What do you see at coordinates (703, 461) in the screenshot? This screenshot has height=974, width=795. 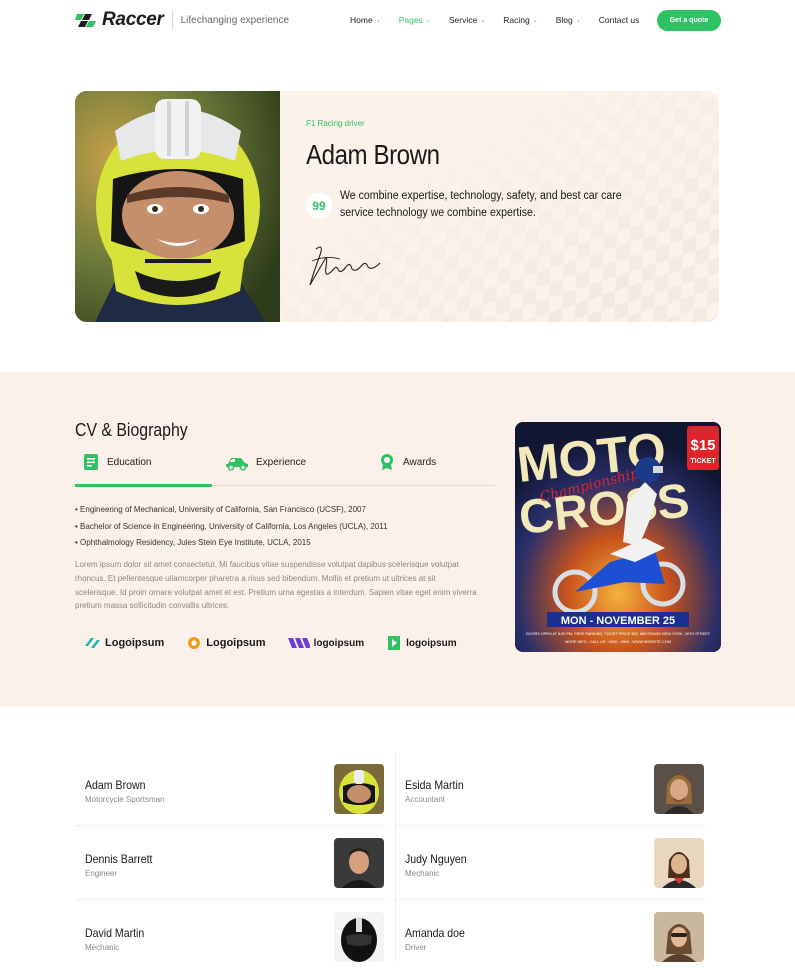 I see `poster-ticket: TICKET` at bounding box center [703, 461].